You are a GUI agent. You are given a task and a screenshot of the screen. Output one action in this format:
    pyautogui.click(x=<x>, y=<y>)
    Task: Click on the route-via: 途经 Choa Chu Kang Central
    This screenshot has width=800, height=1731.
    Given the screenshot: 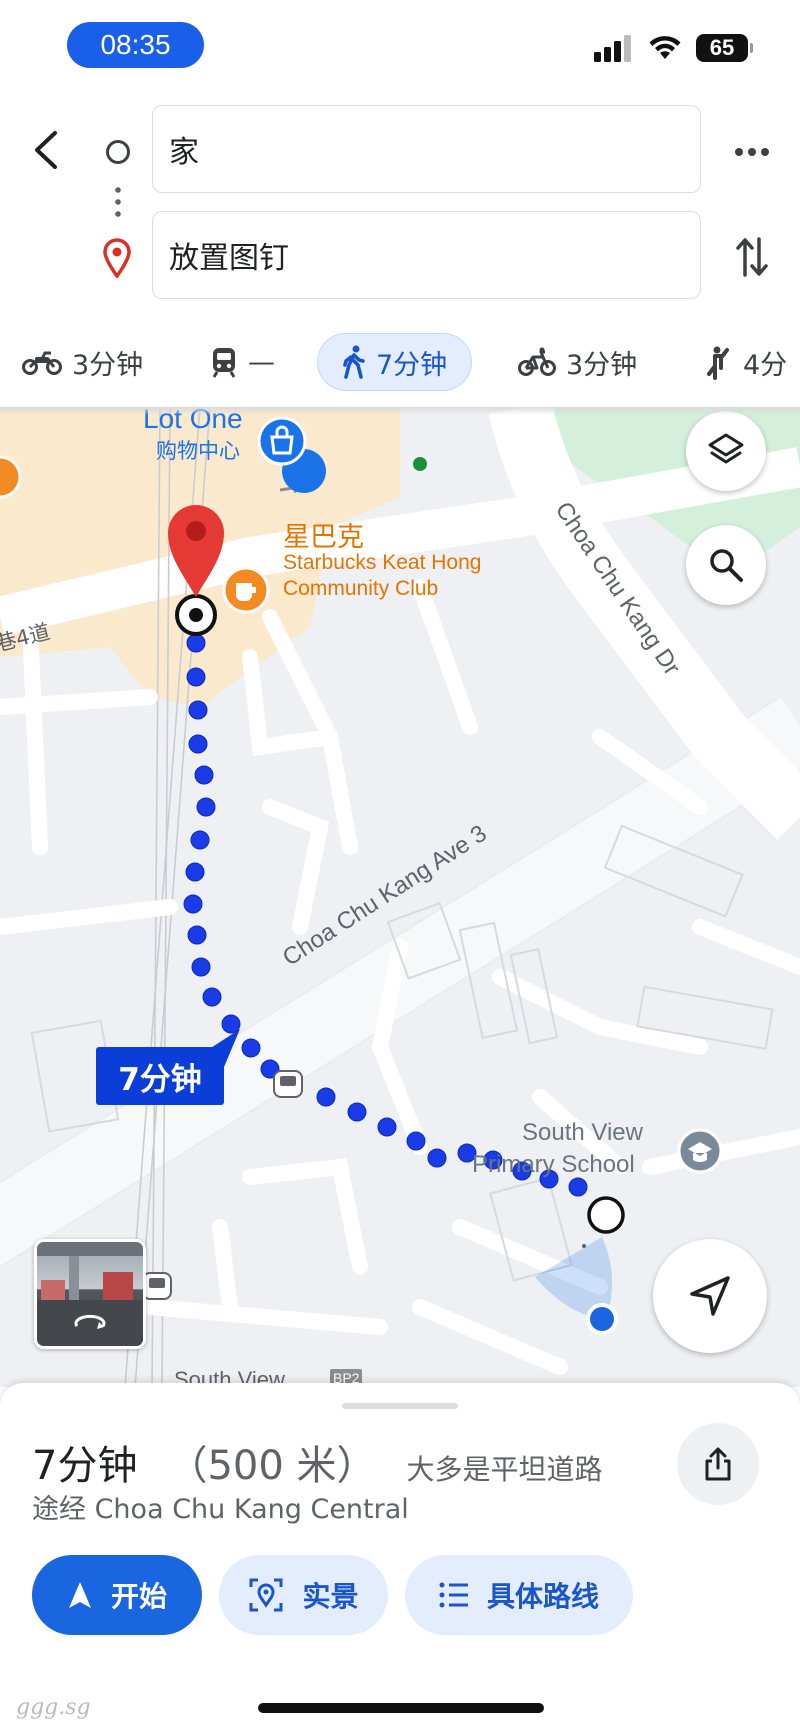 What is the action you would take?
    pyautogui.click(x=220, y=1509)
    